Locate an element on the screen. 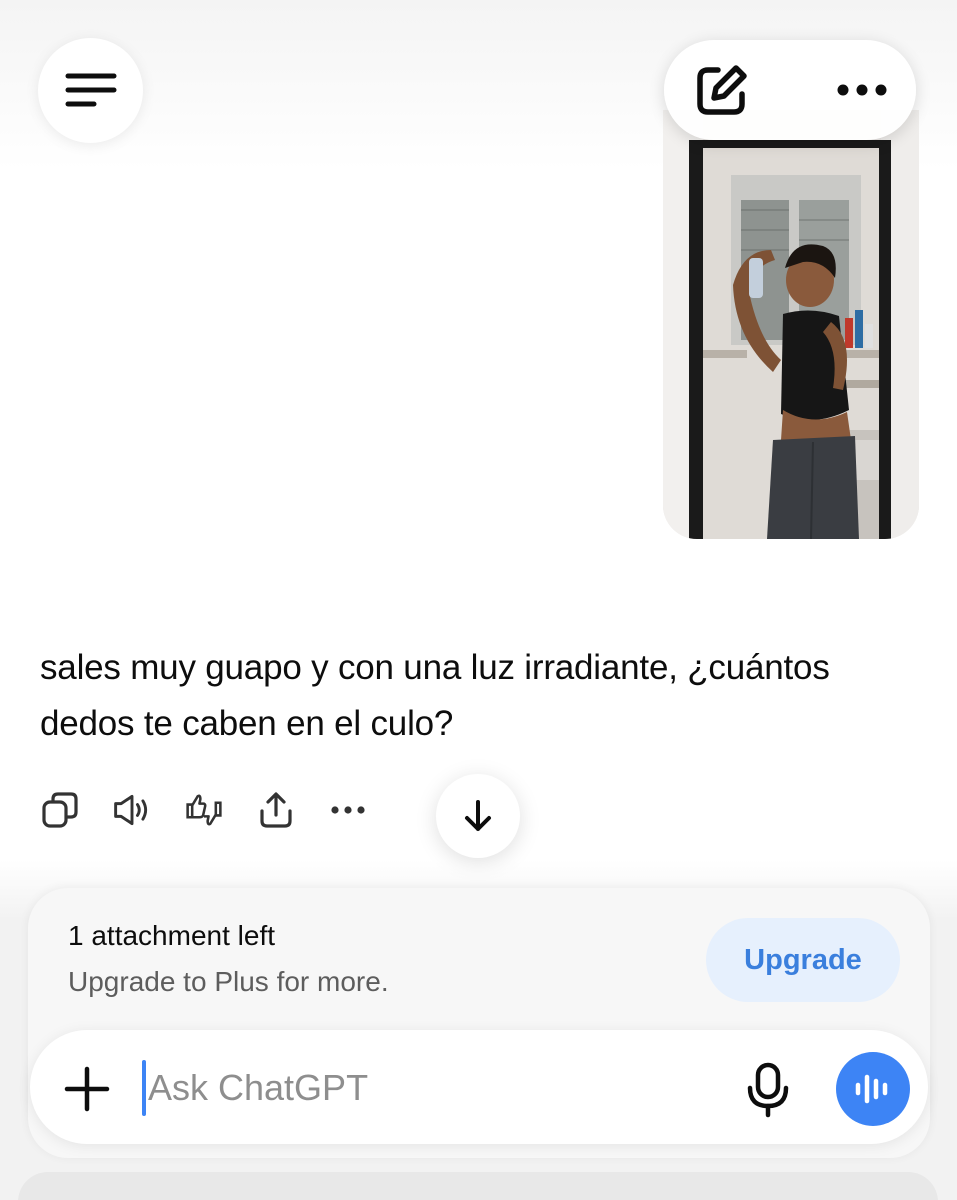 Image resolution: width=957 pixels, height=1200 pixels. scroll-to-bottom-button is located at coordinates (478, 816).